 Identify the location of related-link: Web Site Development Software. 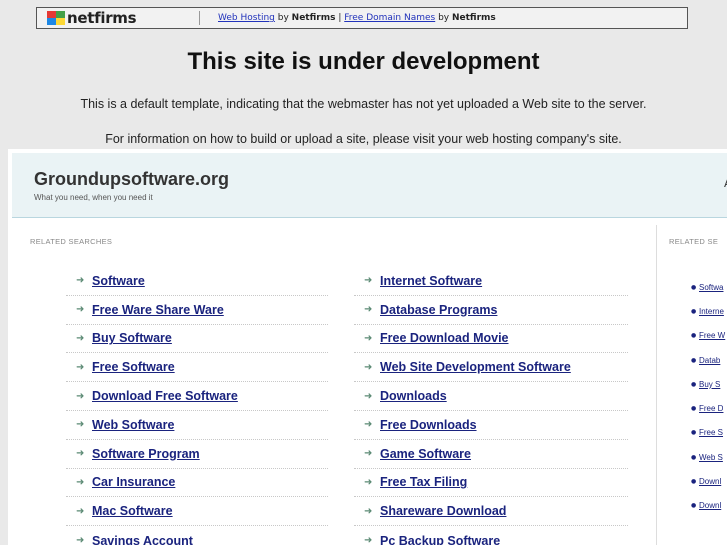
(475, 367).